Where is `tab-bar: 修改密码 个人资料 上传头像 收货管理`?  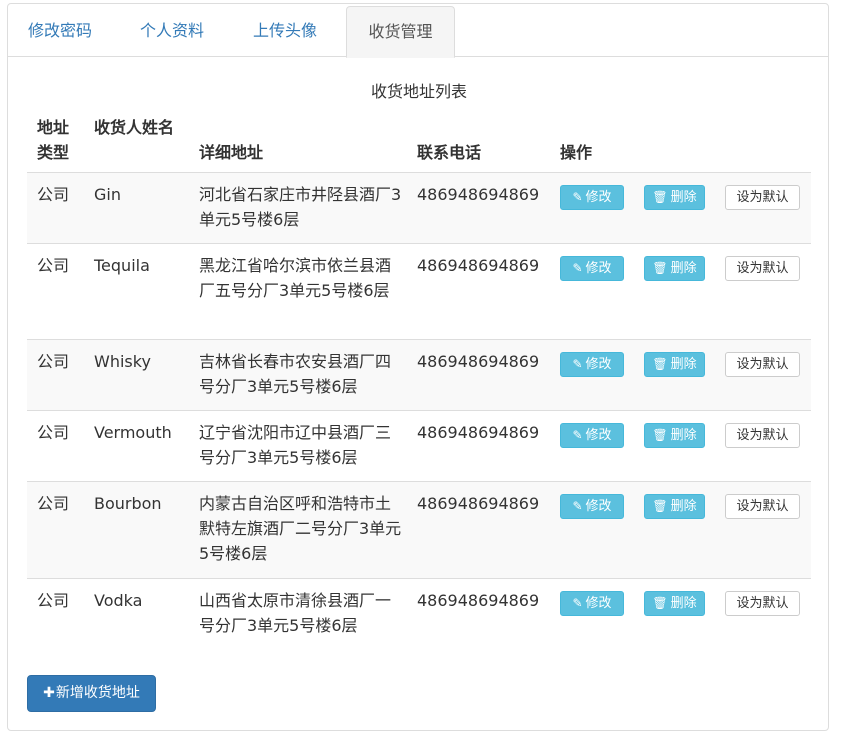
tab-bar: 修改密码 个人资料 上传头像 收货管理 is located at coordinates (418, 31).